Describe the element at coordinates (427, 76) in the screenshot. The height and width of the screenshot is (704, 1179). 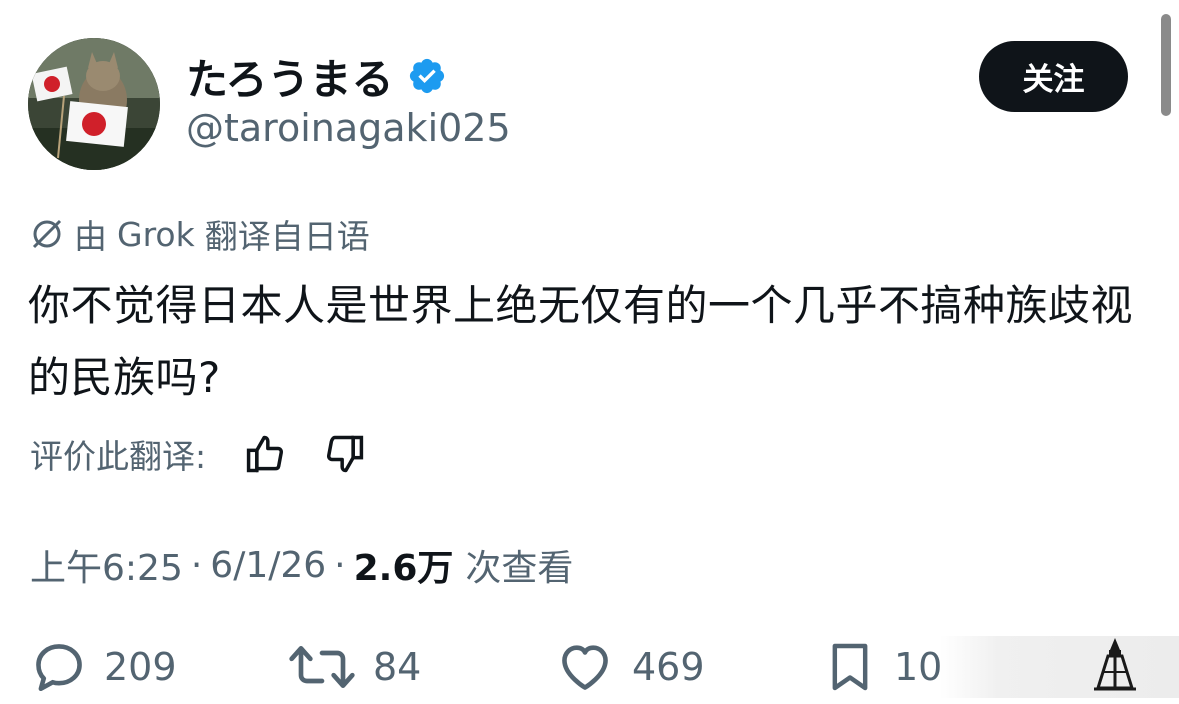
I see `verified-badge-icon` at that location.